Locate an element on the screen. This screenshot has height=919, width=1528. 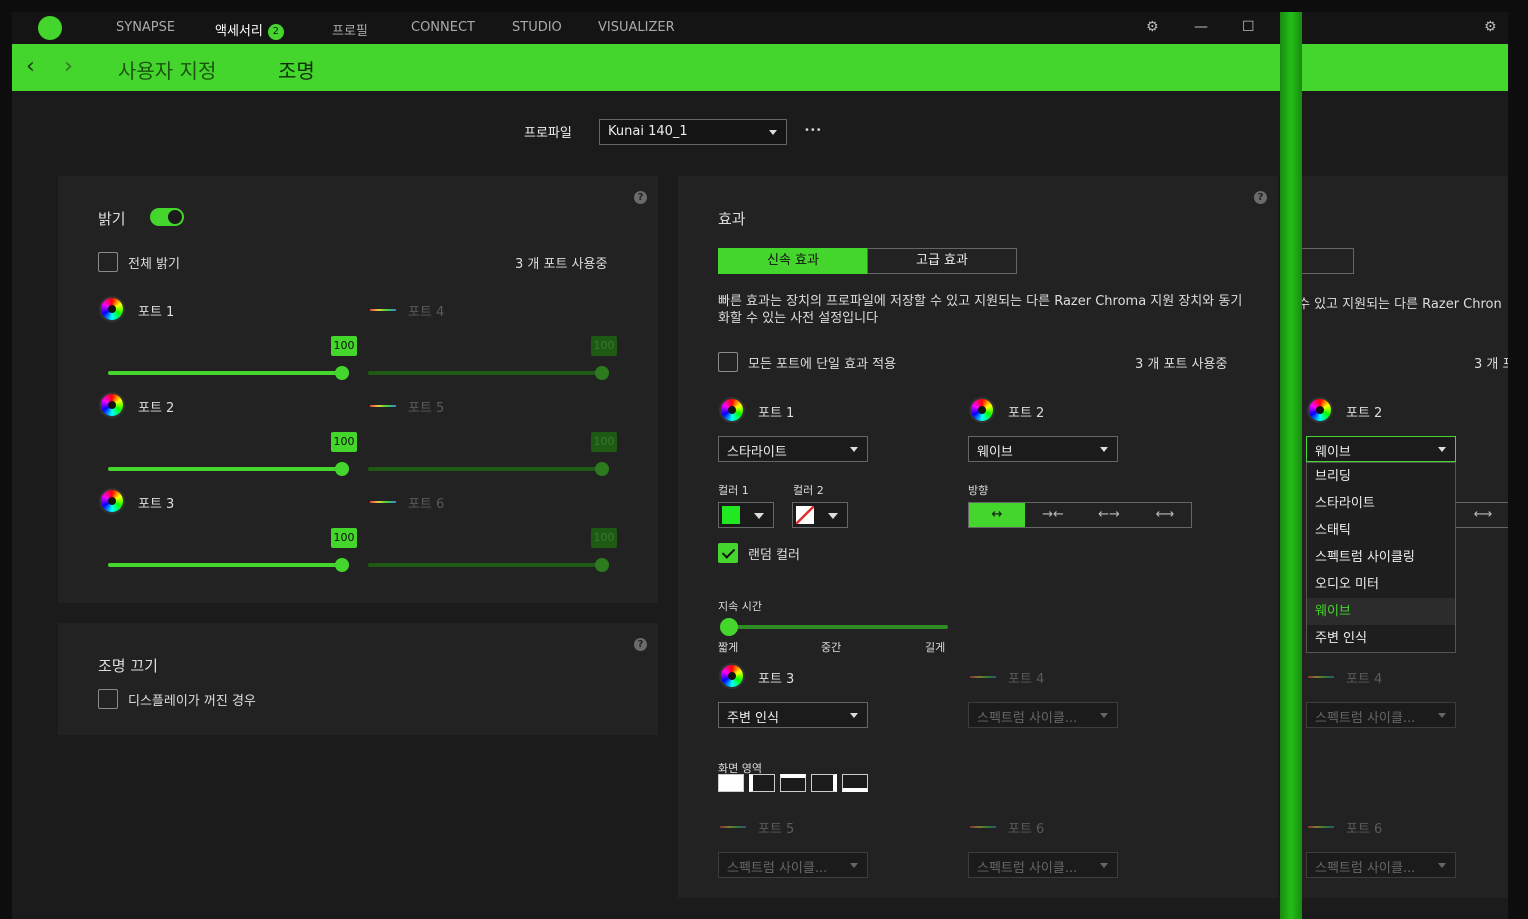
screen-area-left-icon is located at coordinates (762, 783).